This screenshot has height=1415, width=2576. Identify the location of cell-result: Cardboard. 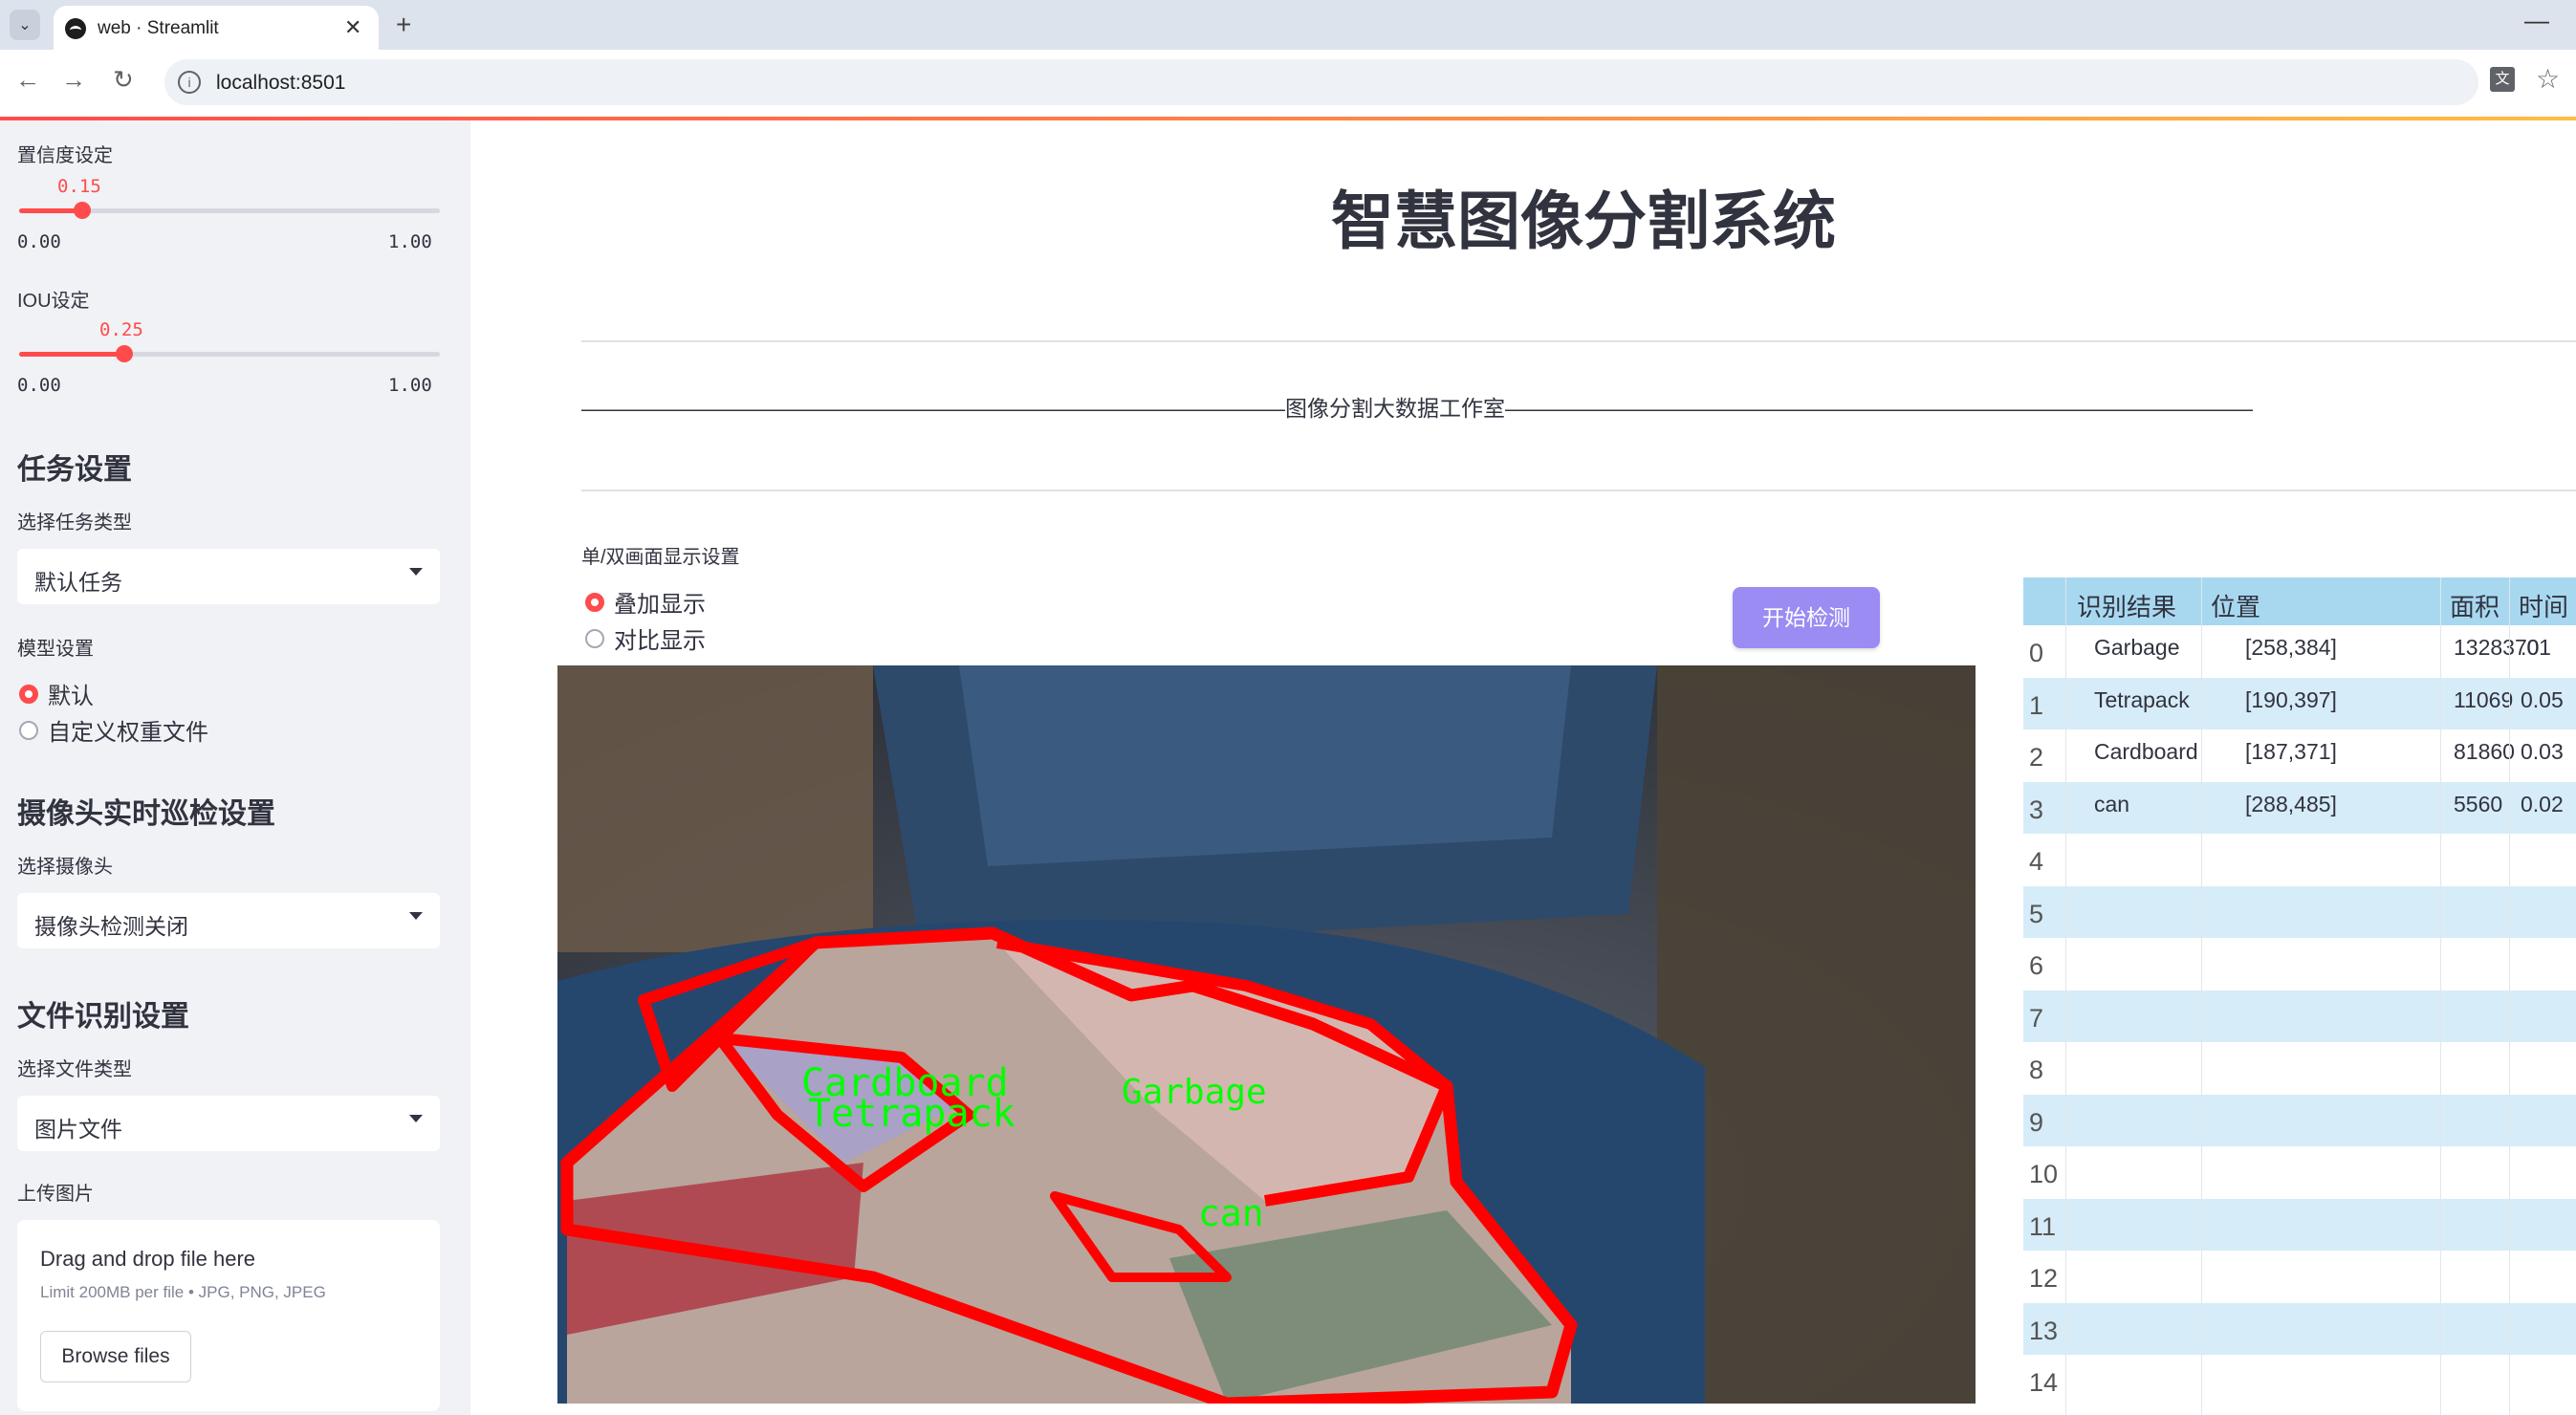
(2146, 751).